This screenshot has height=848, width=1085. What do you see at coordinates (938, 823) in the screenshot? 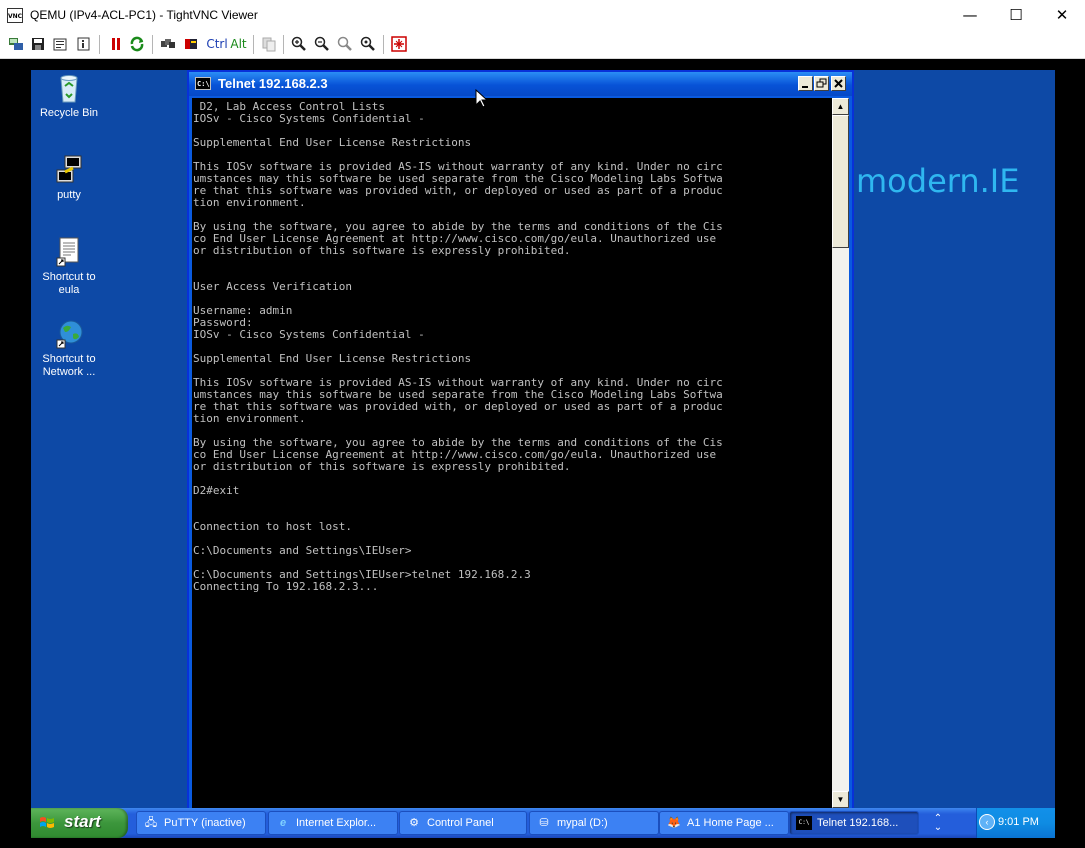
I see `quick-launch-chevron-icon: ⌃ ⌄` at bounding box center [938, 823].